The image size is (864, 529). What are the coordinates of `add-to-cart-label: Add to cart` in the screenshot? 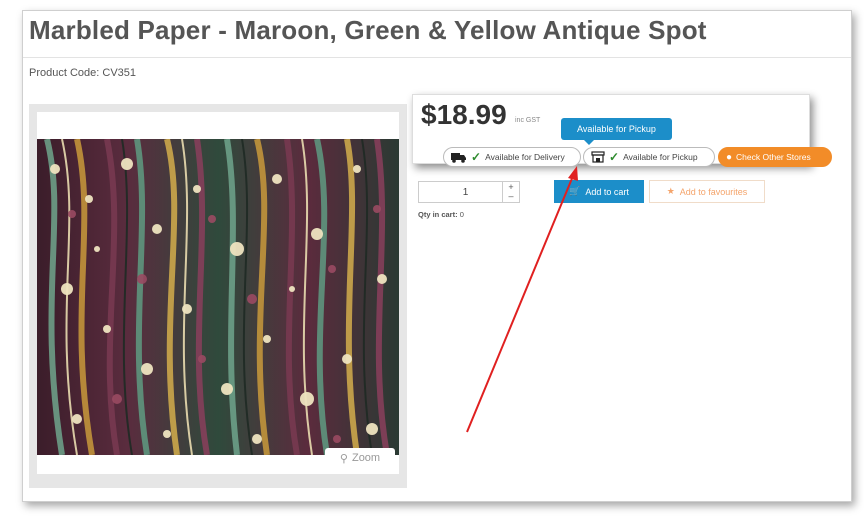 It's located at (607, 191).